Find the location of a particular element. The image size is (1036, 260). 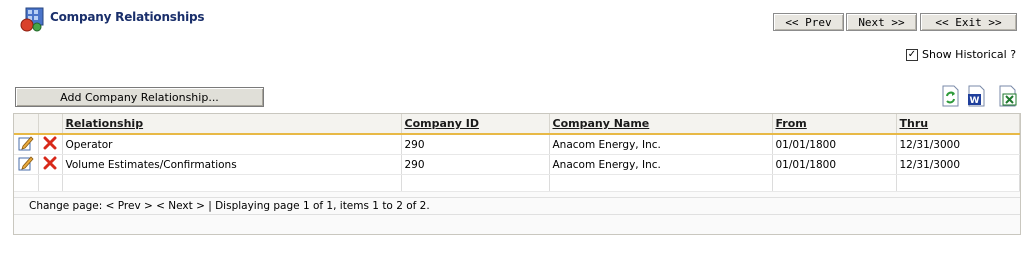

empty-row is located at coordinates (517, 183).